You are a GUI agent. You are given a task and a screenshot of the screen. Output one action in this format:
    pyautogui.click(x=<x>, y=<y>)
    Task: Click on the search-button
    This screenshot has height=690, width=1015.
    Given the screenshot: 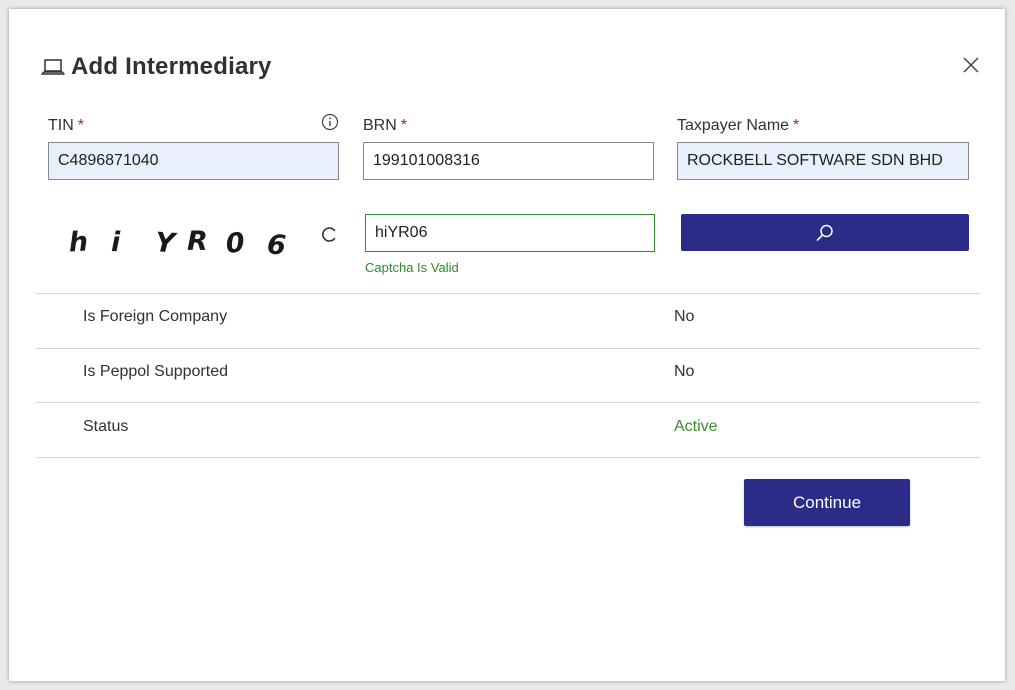 What is the action you would take?
    pyautogui.click(x=825, y=232)
    